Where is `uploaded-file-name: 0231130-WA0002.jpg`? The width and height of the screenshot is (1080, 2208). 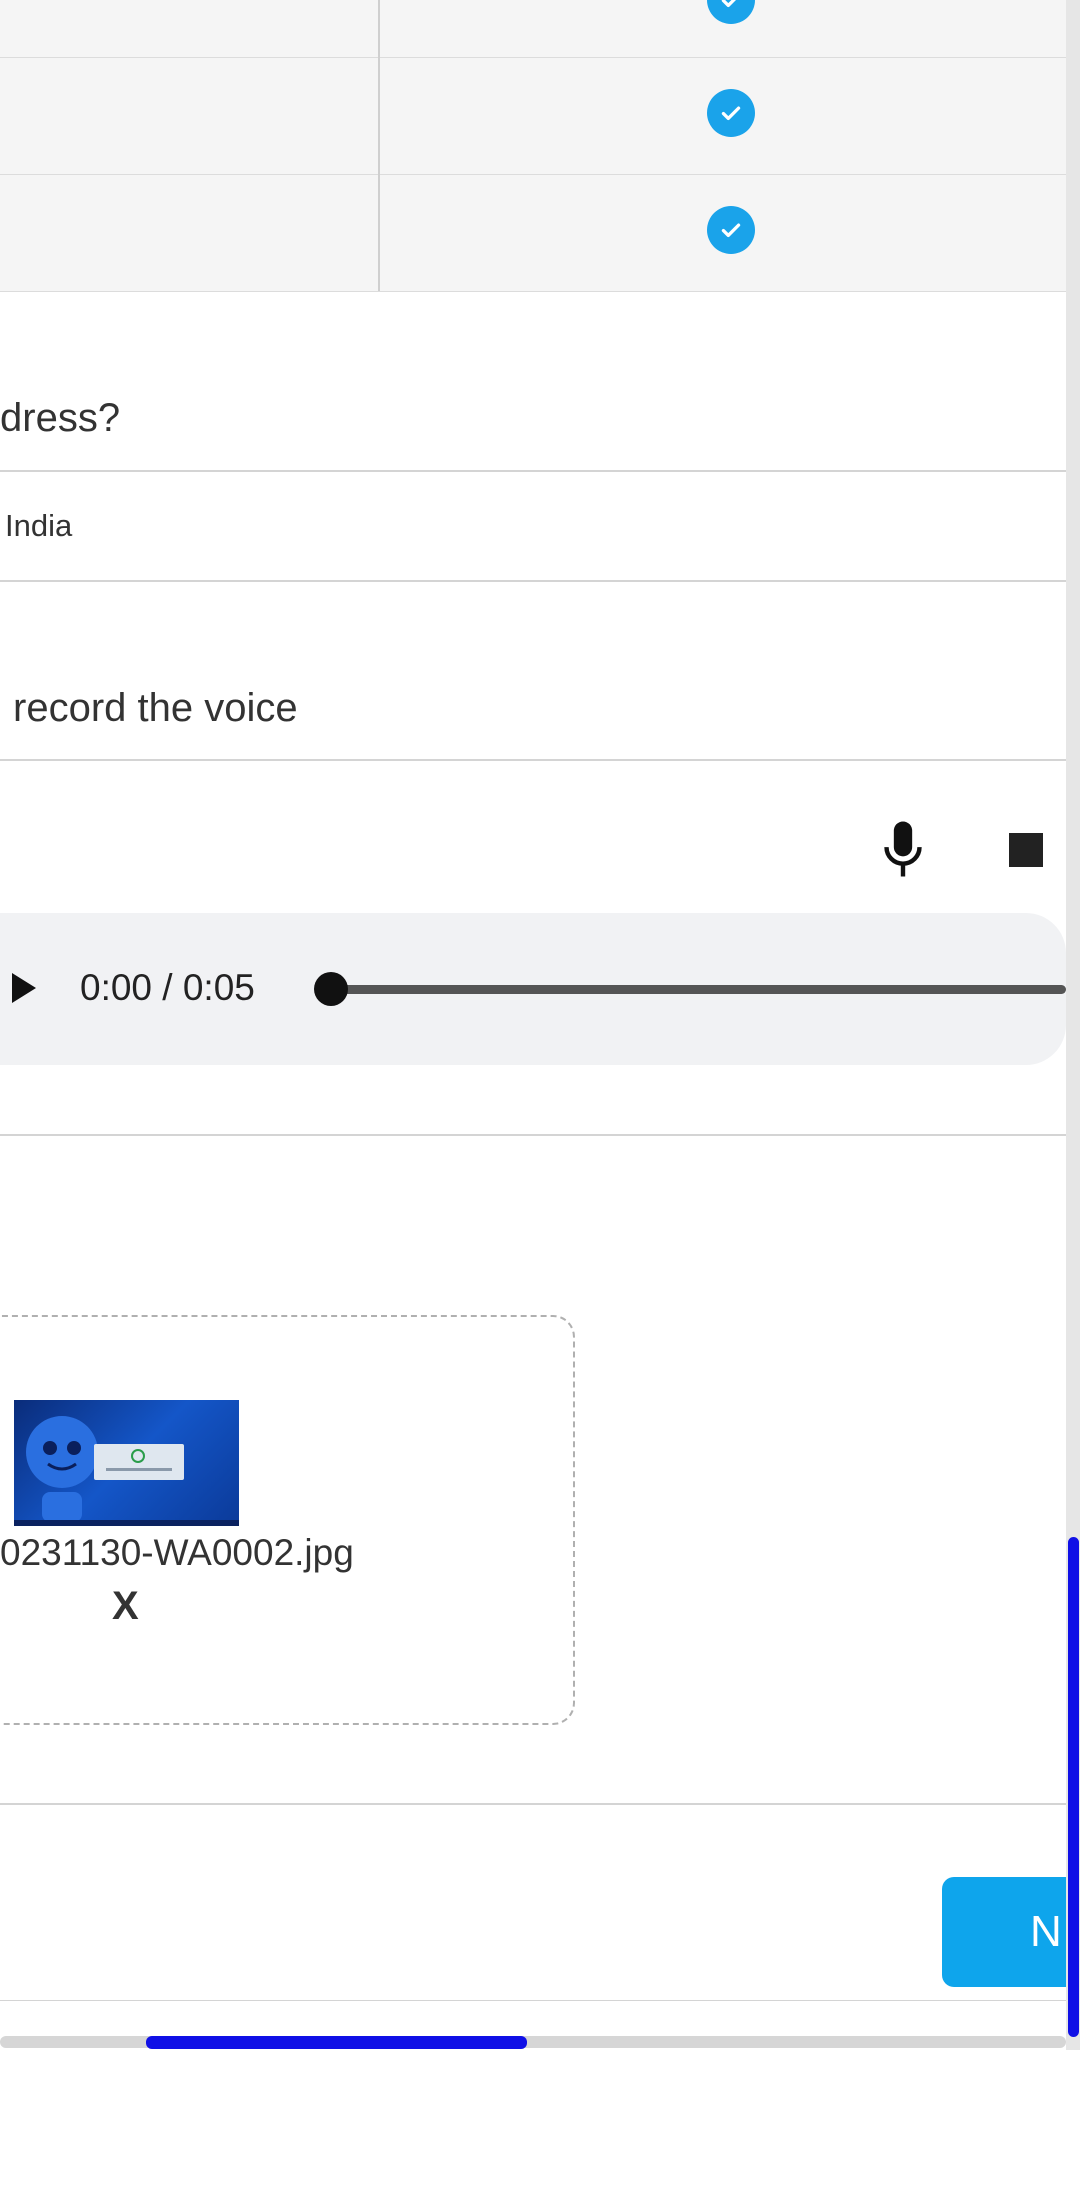 uploaded-file-name: 0231130-WA0002.jpg is located at coordinates (177, 1552).